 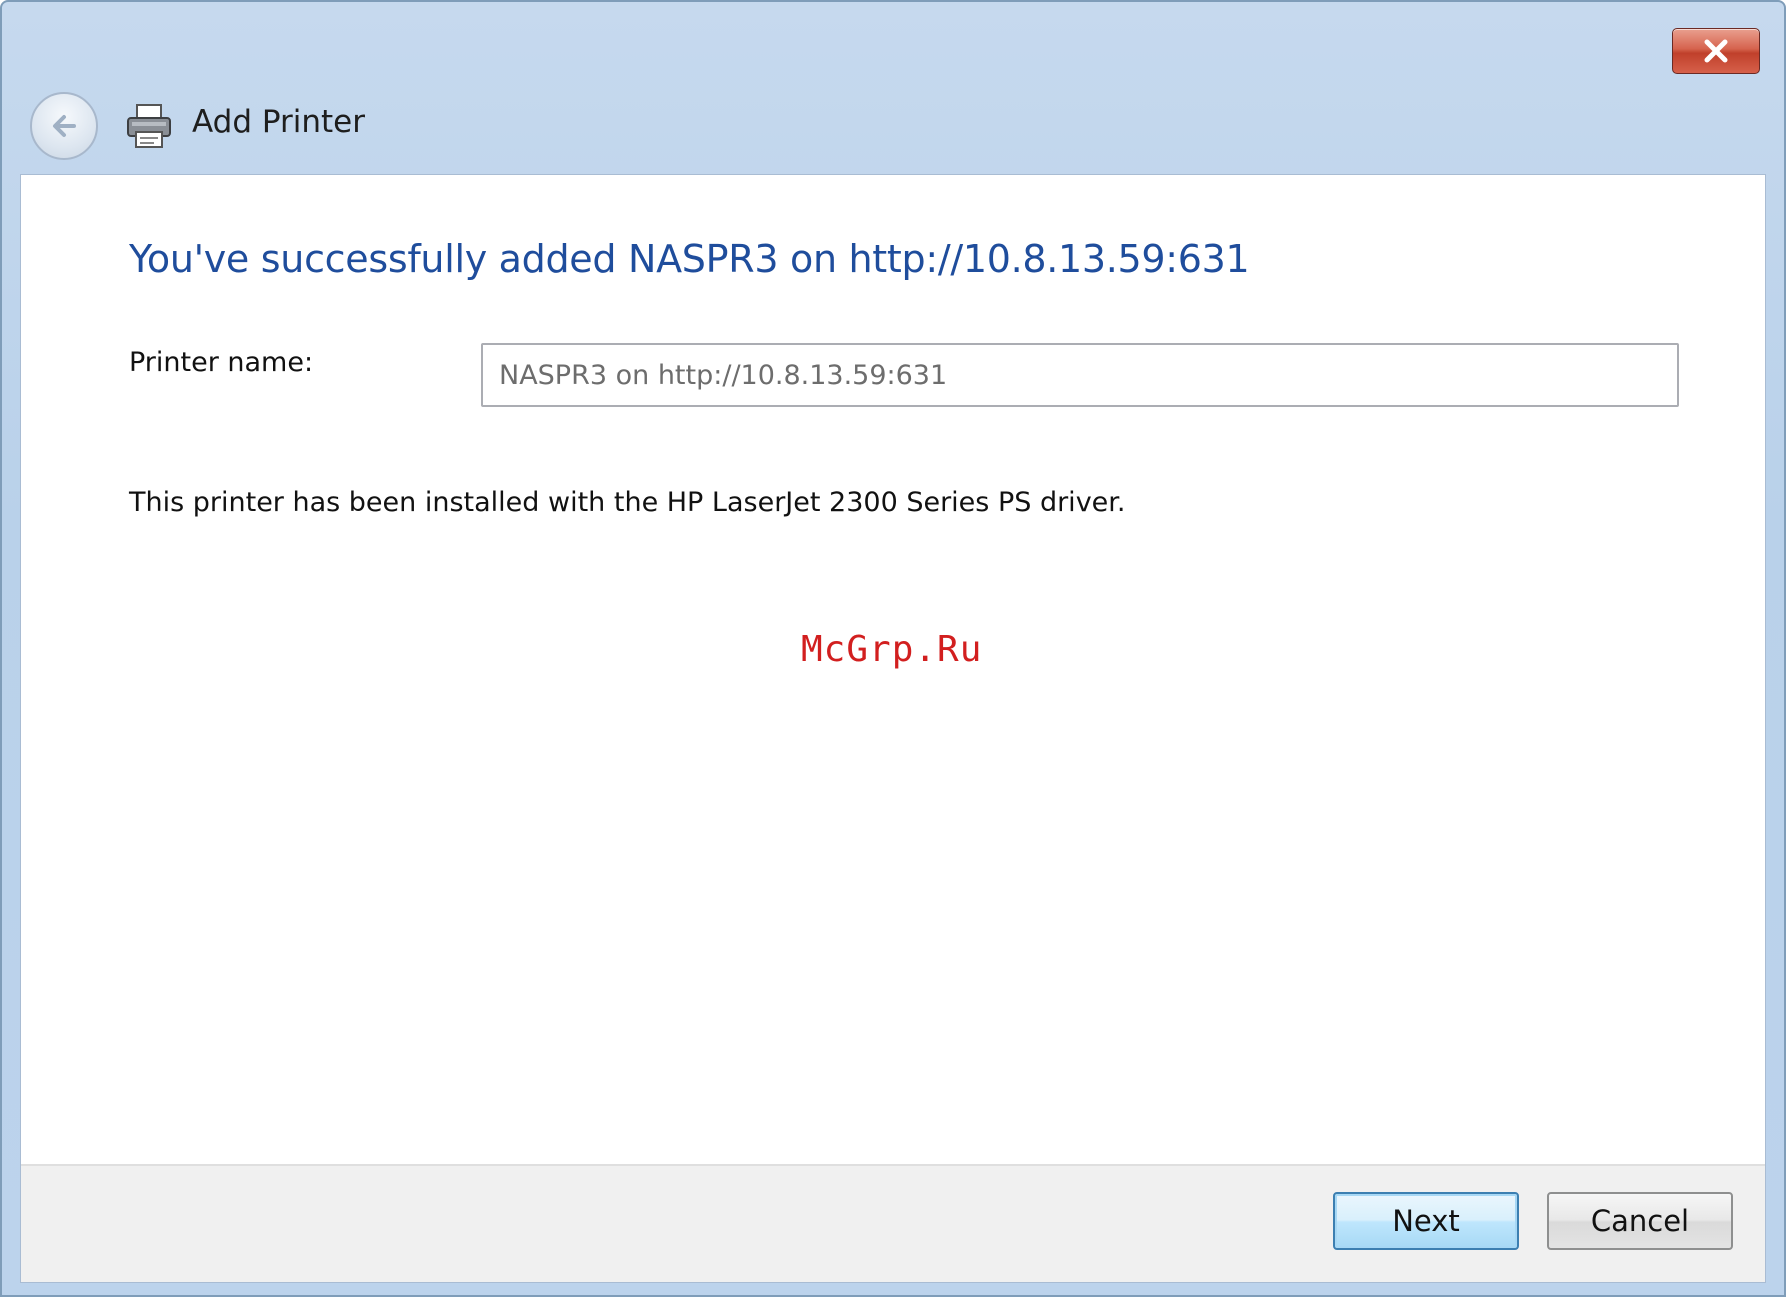 I want to click on next-button: Next, so click(x=1426, y=1221).